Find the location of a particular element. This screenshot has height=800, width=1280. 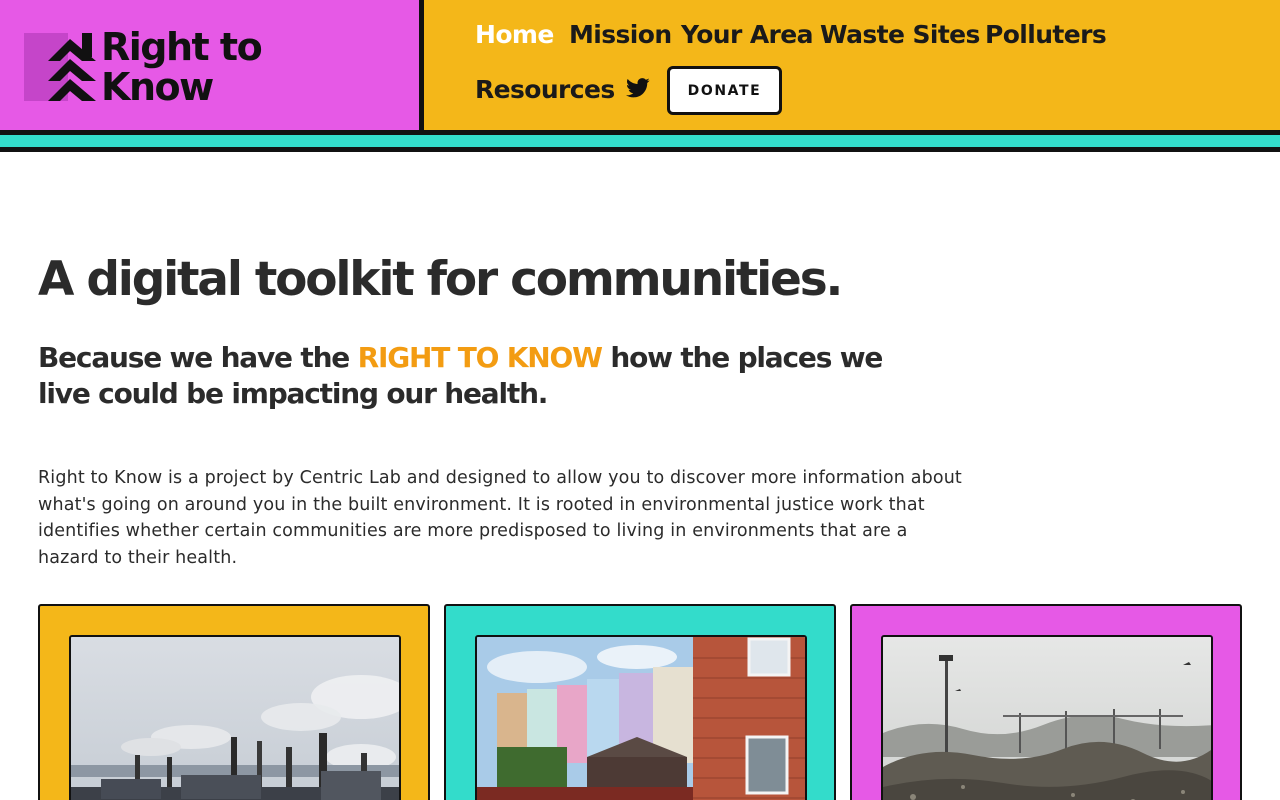

logo-wordmark: Right to Know is located at coordinates (182, 67).